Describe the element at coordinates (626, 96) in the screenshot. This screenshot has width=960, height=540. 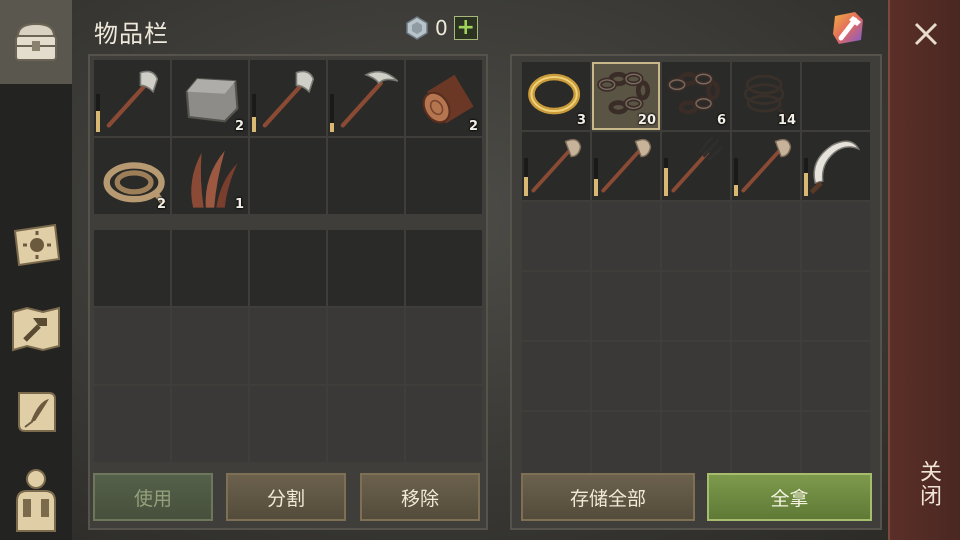
I see `storage-slot: 20` at that location.